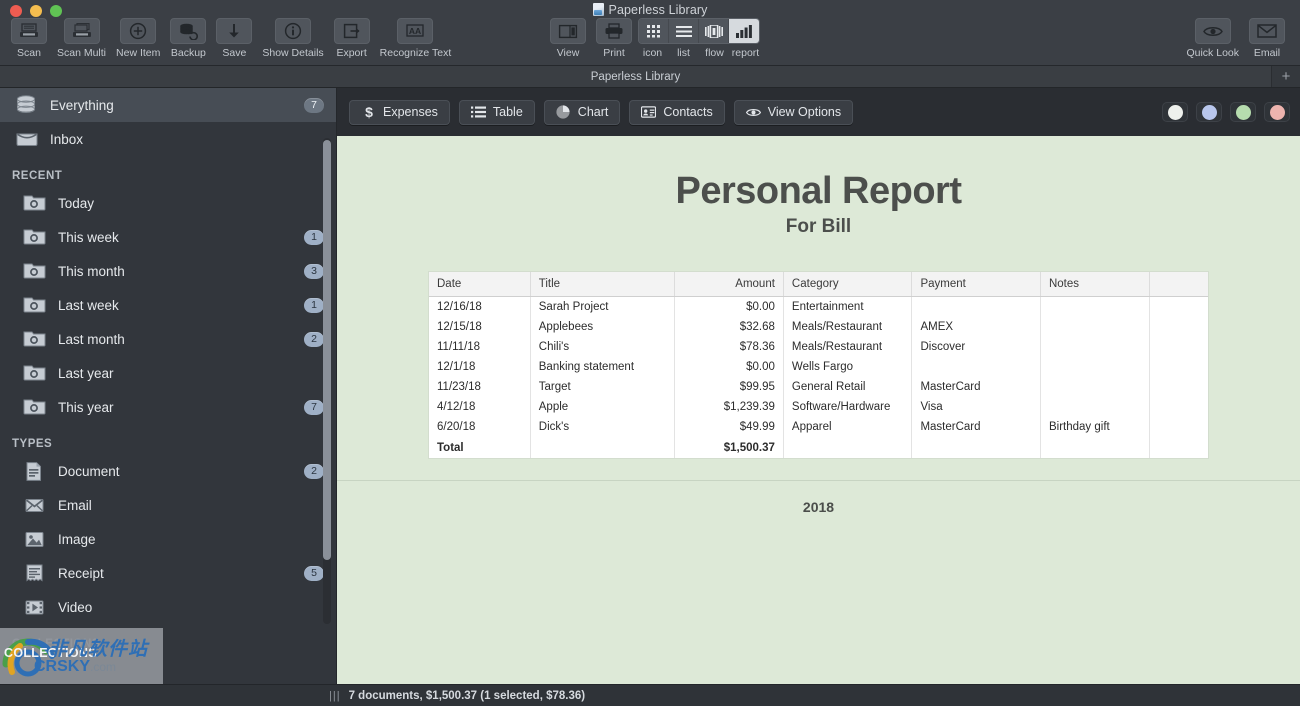 The width and height of the screenshot is (1300, 706). I want to click on toolbar-view-button: View, so click(568, 38).